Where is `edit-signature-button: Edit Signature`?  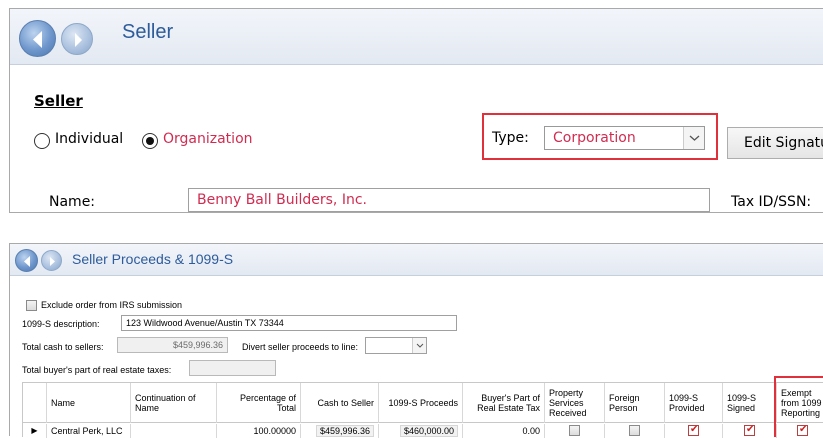 edit-signature-button: Edit Signature is located at coordinates (775, 143).